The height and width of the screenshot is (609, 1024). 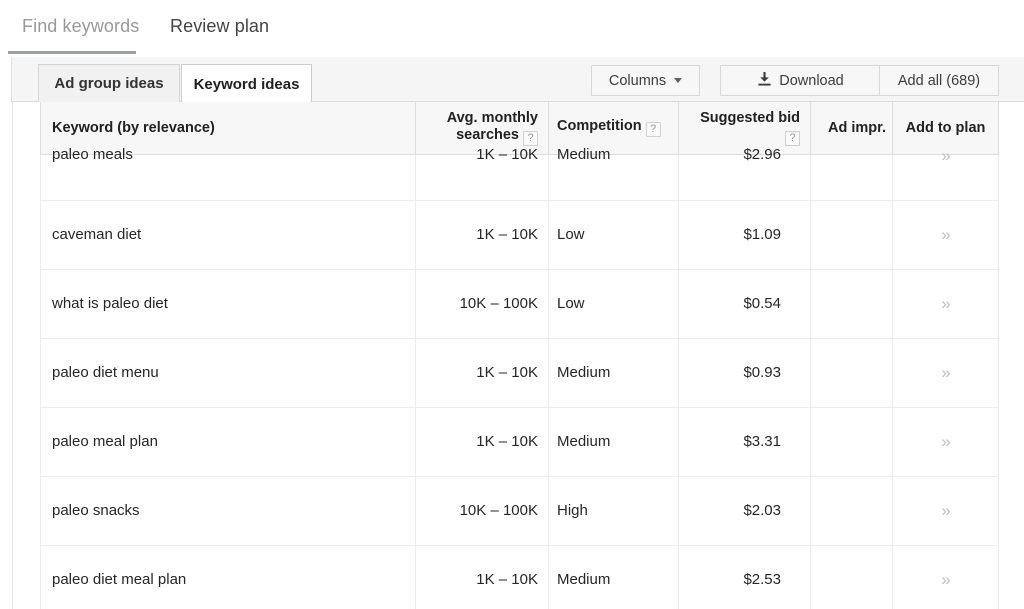 I want to click on add-all-button: Add all (689), so click(x=939, y=80).